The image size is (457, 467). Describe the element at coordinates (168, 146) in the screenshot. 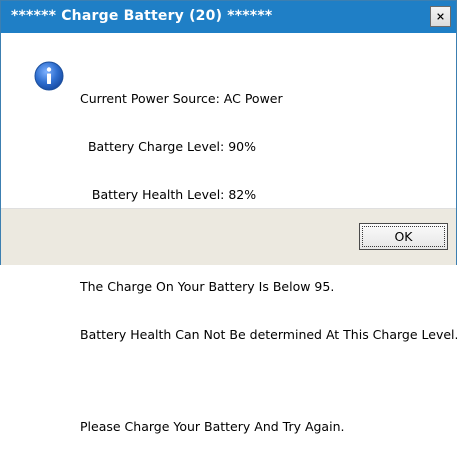

I see `charge-level-text: Battery Charge Level: 90%` at that location.